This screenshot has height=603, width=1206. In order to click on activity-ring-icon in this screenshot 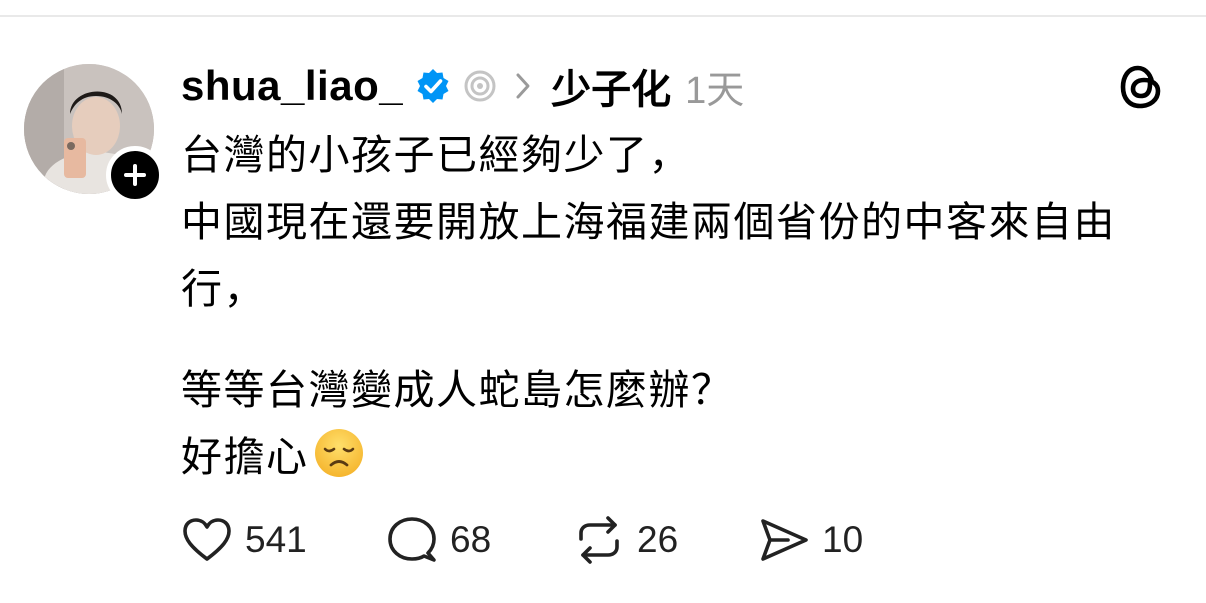, I will do `click(480, 86)`.